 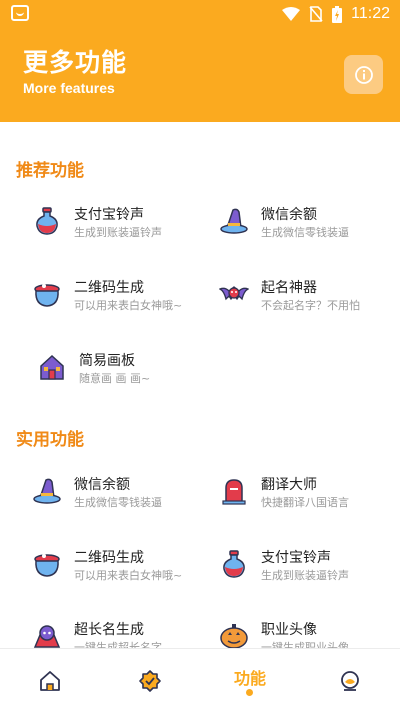 What do you see at coordinates (52, 367) in the screenshot?
I see `haunted-house-icon` at bounding box center [52, 367].